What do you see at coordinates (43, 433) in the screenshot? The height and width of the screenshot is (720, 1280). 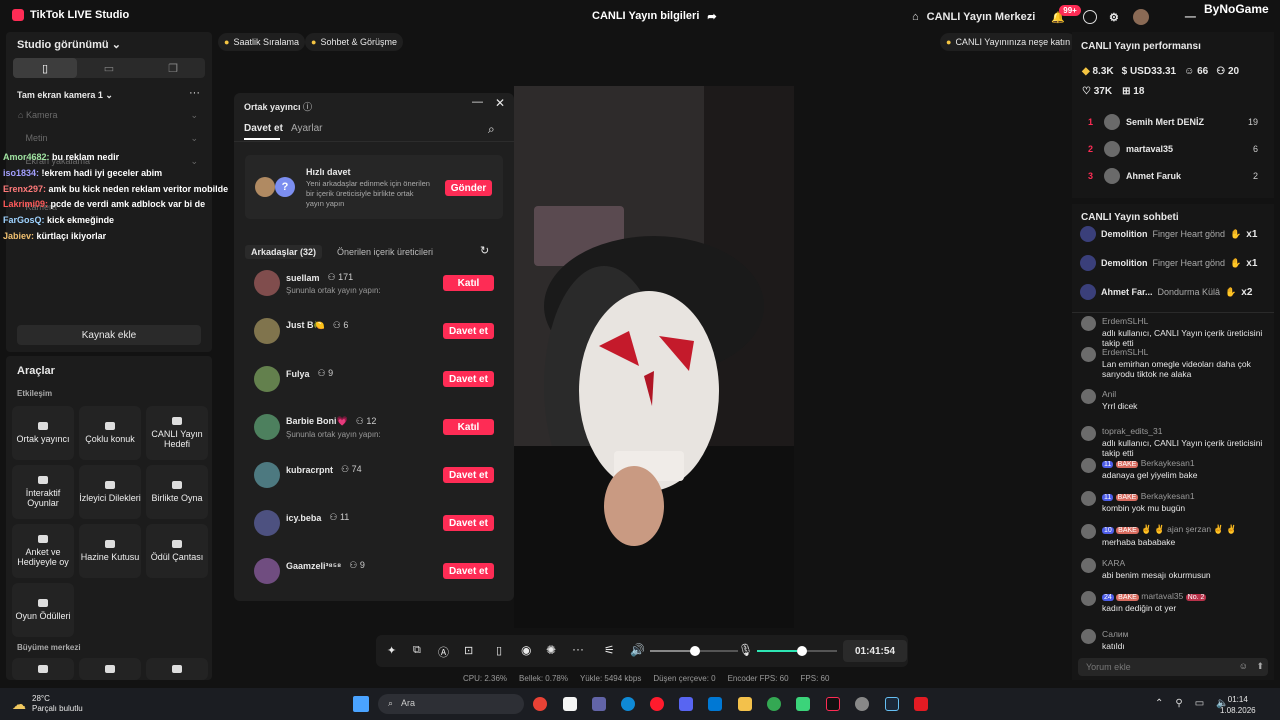 I see `tool-cohost: Ortak yayıncı` at bounding box center [43, 433].